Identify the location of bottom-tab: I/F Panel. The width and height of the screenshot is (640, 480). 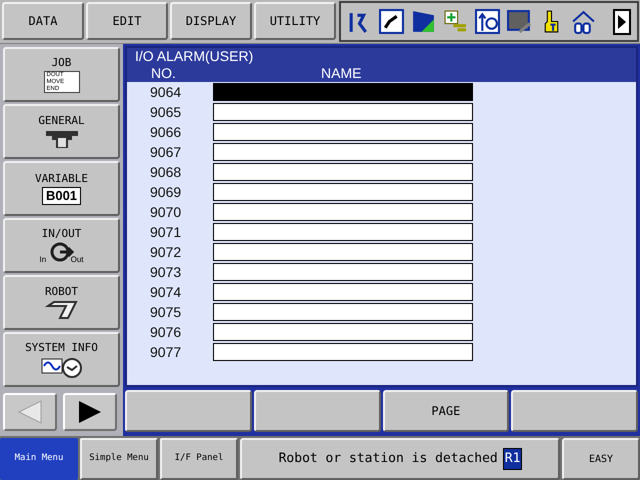
(199, 459).